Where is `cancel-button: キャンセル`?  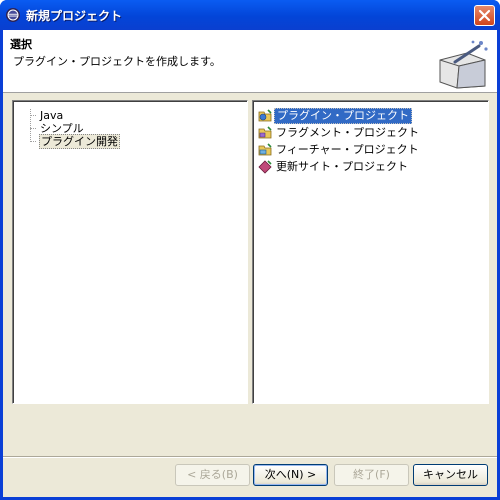 cancel-button: キャンセル is located at coordinates (450, 475).